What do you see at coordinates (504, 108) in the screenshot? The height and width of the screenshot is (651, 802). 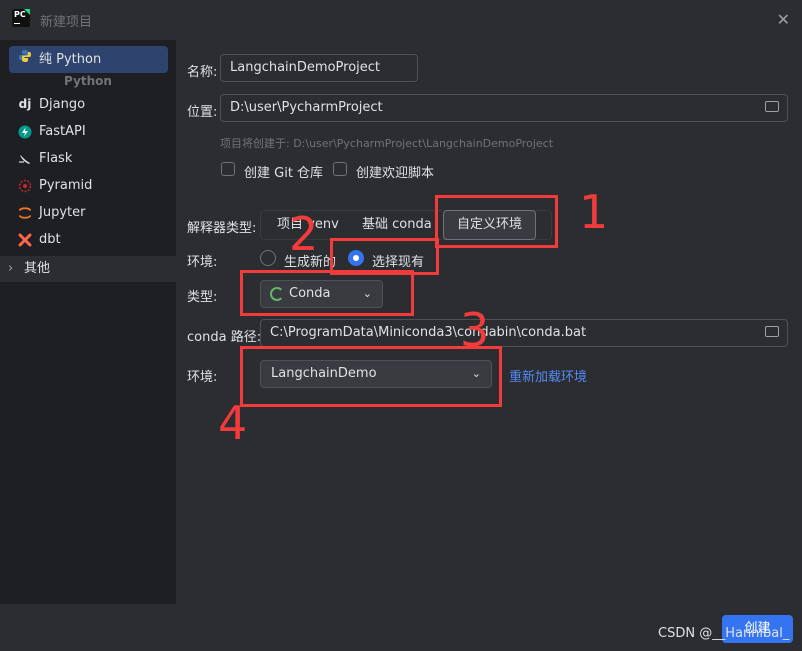 I see `location-input: D:\user\PycharmProject` at bounding box center [504, 108].